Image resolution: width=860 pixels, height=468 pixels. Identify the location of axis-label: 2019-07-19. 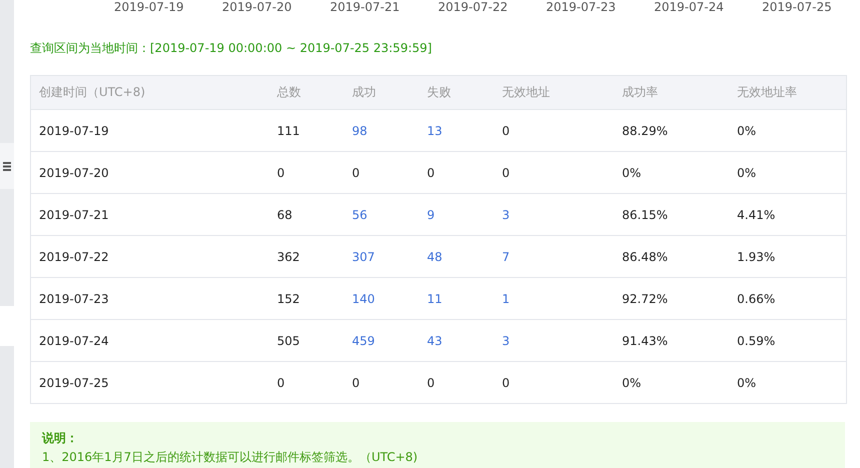
(149, 7).